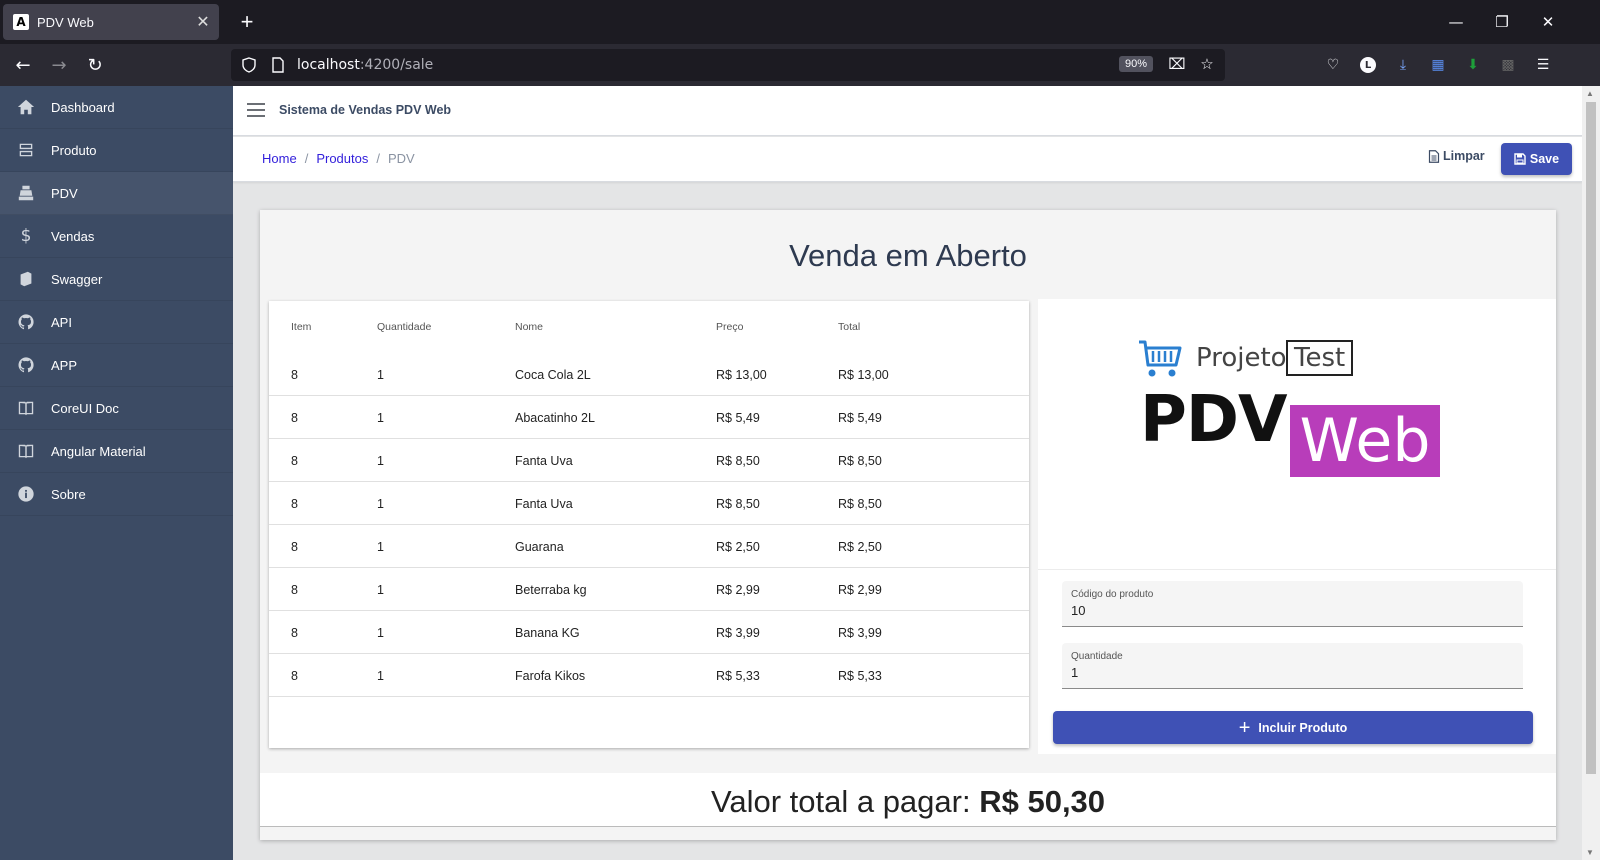 This screenshot has width=1600, height=860. I want to click on cell-nome: Fanta Uva, so click(544, 461).